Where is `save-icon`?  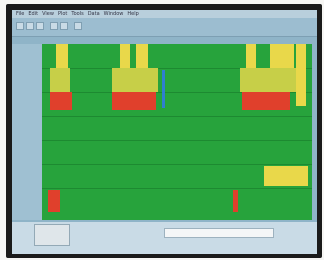 save-icon is located at coordinates (30, 26).